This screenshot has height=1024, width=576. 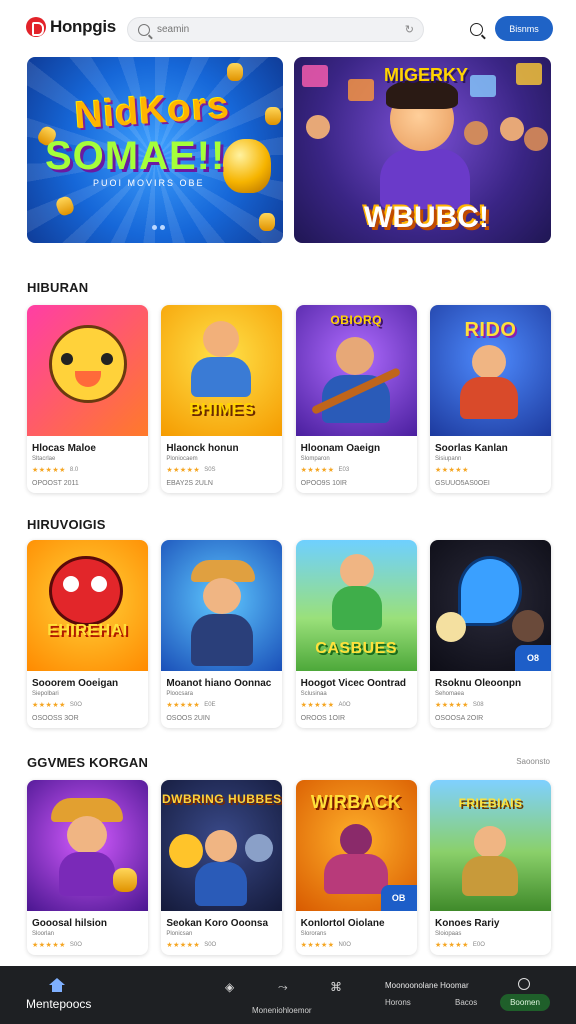 What do you see at coordinates (356, 605) in the screenshot?
I see `game-thumbnail: CASBUES` at bounding box center [356, 605].